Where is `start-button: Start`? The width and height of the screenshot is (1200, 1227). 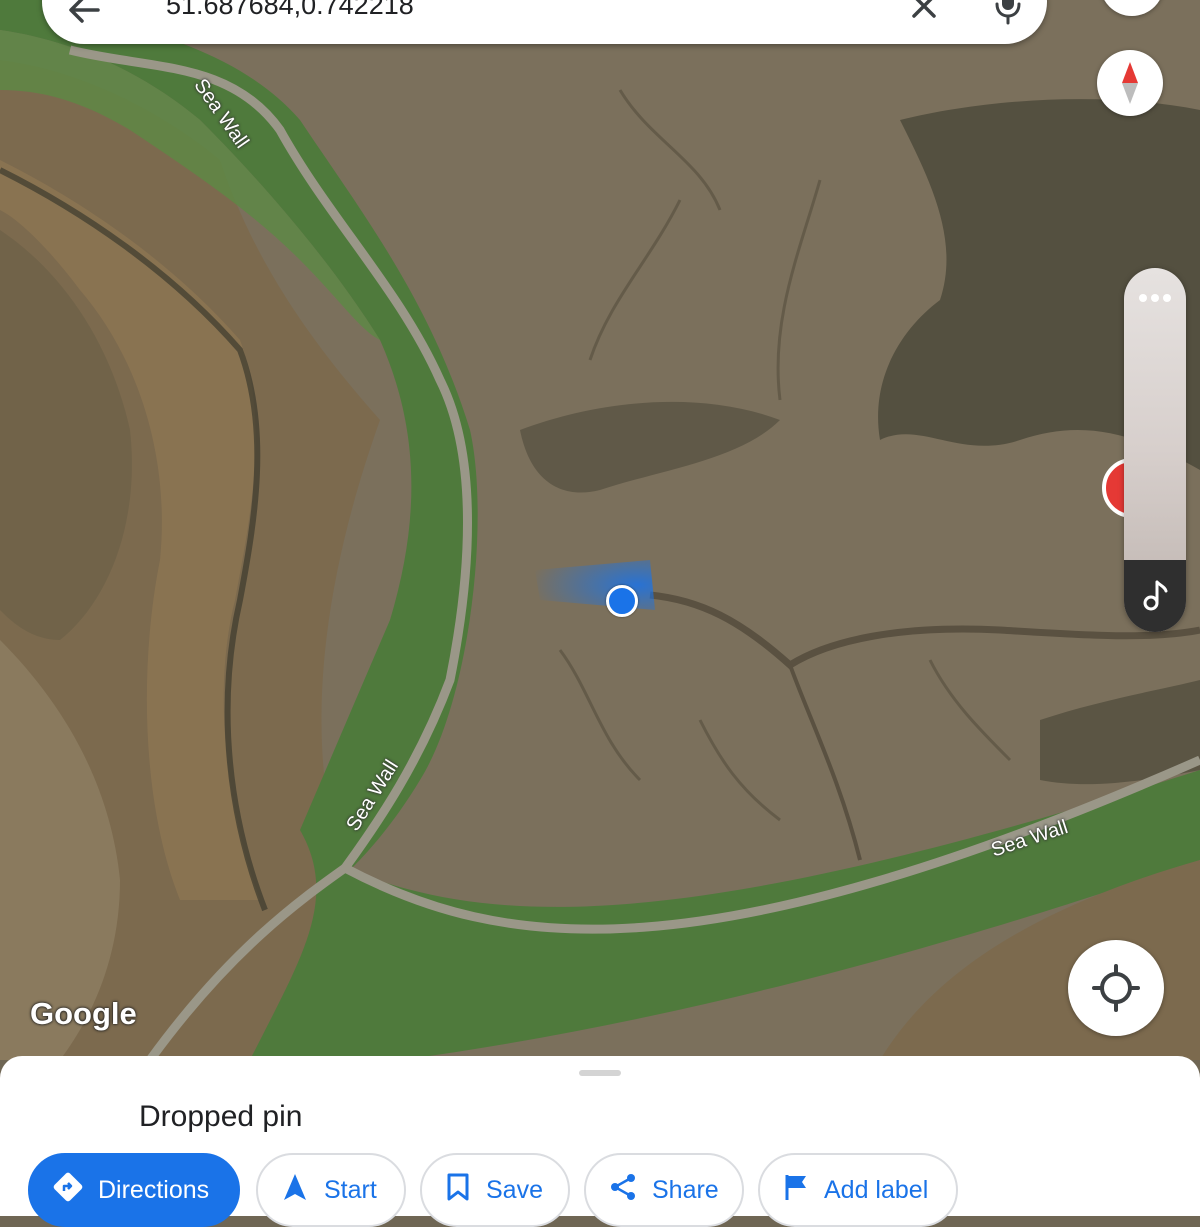
start-button: Start is located at coordinates (331, 1190).